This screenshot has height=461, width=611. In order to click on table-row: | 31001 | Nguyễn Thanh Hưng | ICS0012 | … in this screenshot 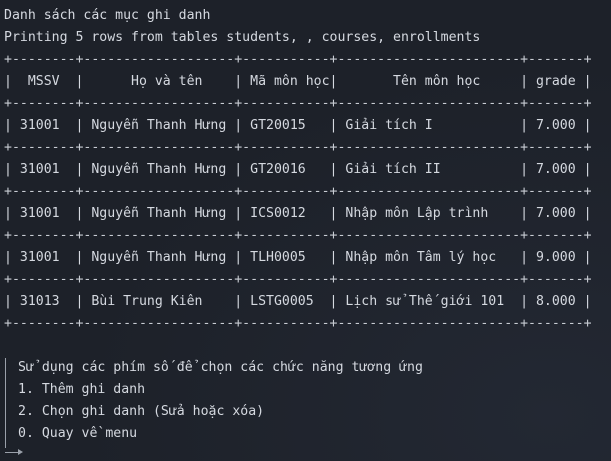, I will do `click(298, 213)`.